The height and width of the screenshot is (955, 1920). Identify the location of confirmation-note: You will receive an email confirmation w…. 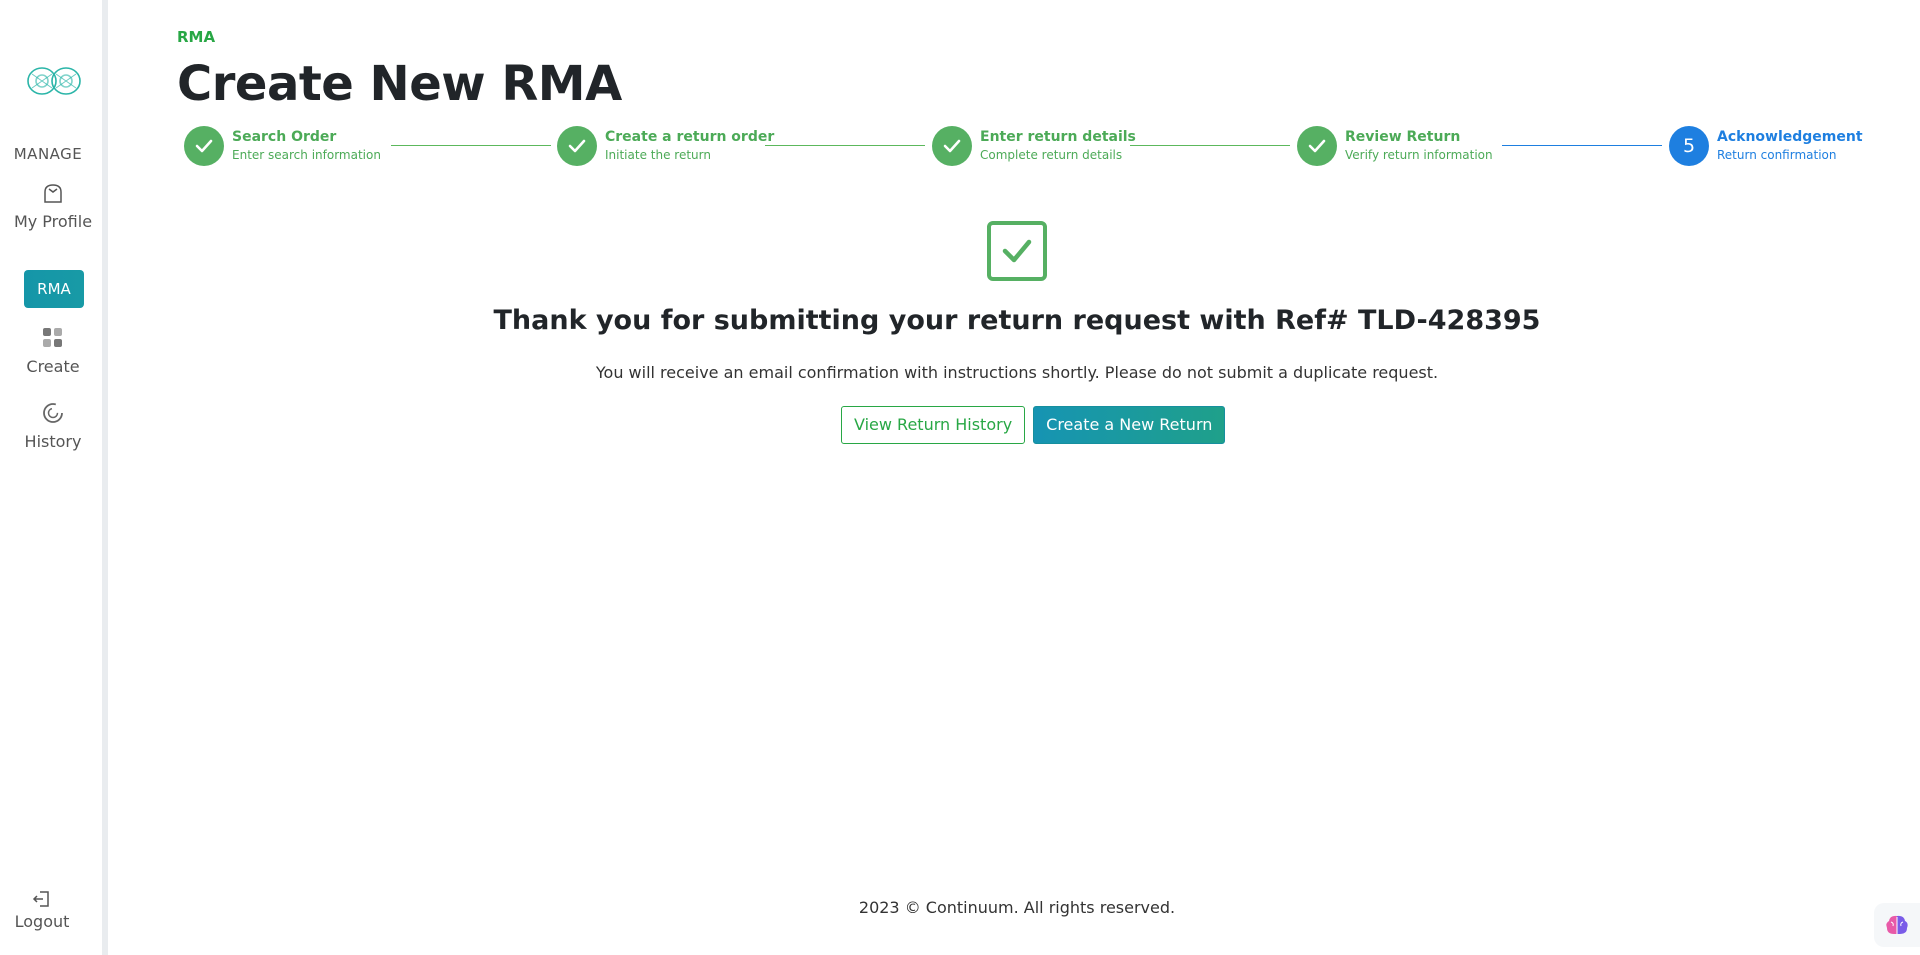
(1017, 372).